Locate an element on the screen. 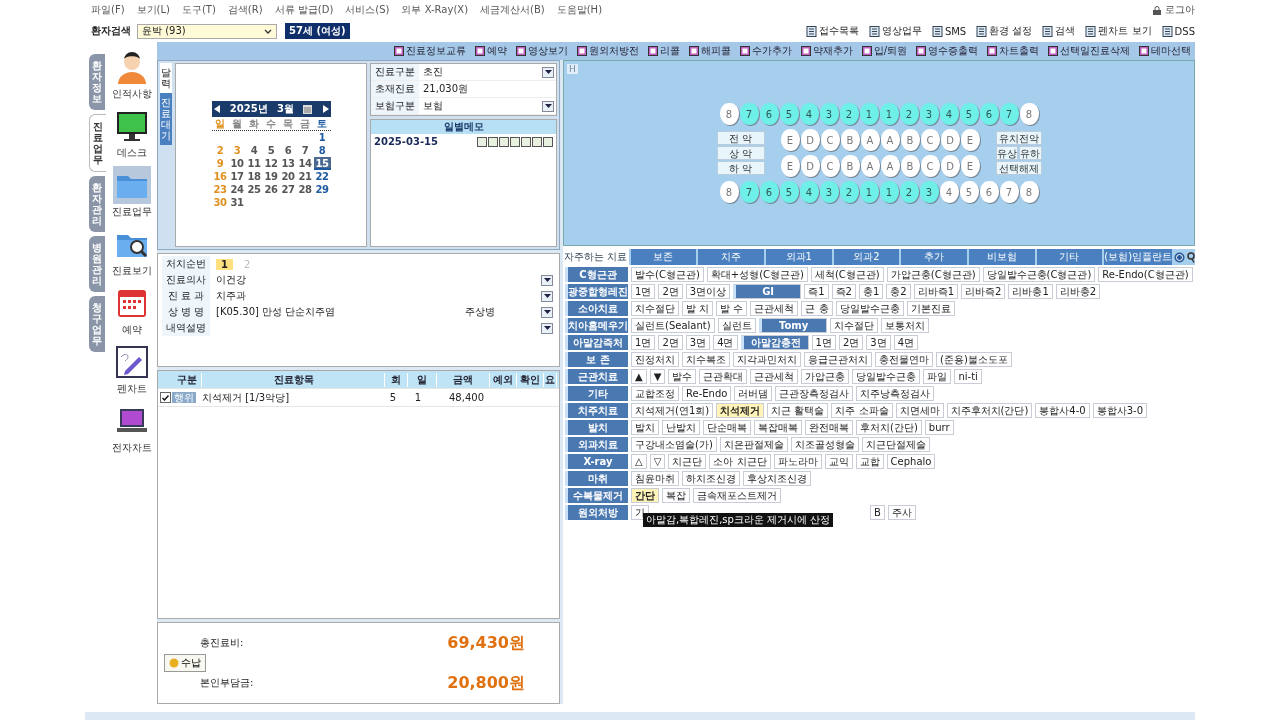 Image resolution: width=1280 pixels, height=720 pixels. side-item-label: 인적사항 is located at coordinates (132, 94).